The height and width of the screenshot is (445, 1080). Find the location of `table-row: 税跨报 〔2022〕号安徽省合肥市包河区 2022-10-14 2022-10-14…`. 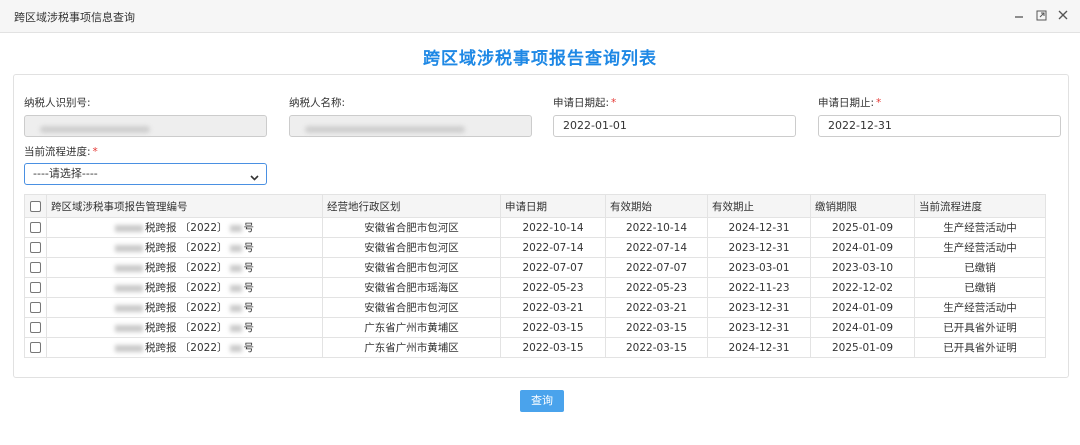

table-row: 税跨报 〔2022〕号安徽省合肥市包河区 2022-10-14 2022-10-14… is located at coordinates (535, 227).